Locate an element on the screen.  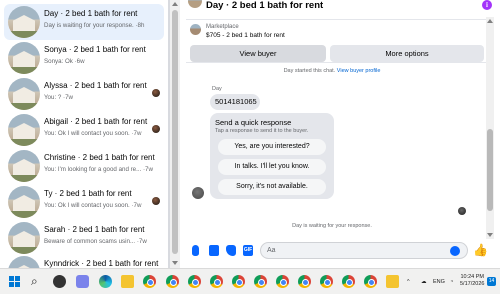
info-icon: i is located at coordinates (487, 5).